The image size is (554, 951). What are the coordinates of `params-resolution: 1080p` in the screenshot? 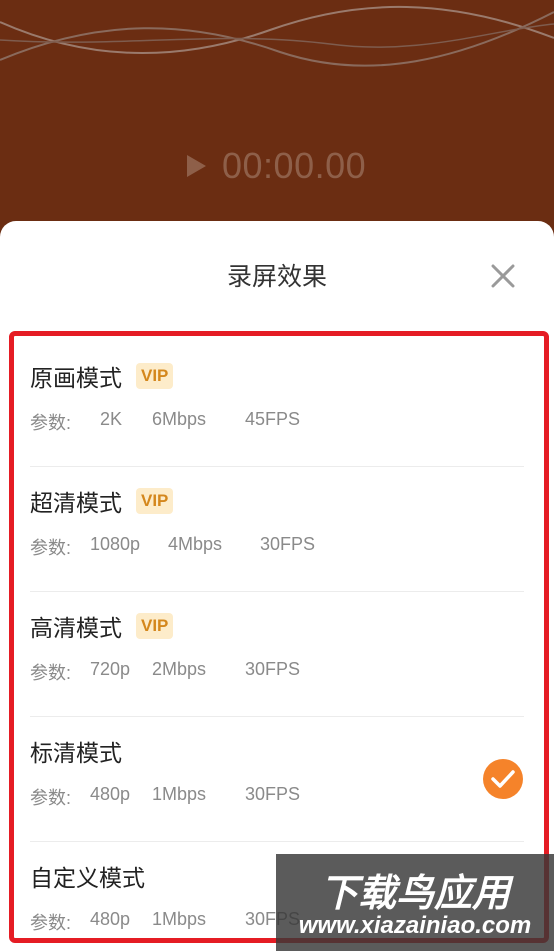 It's located at (115, 544).